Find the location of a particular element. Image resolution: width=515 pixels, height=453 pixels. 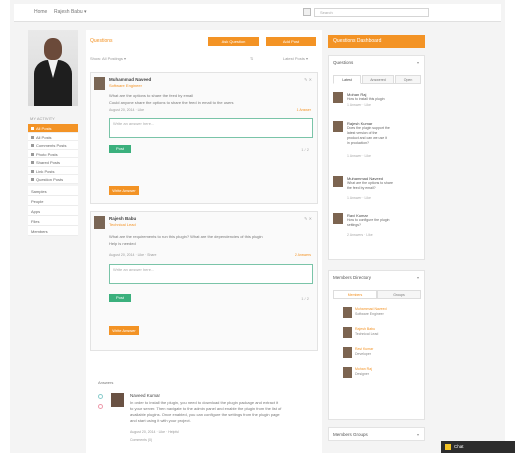

member-item: Mohan Raj Designer is located at coordinates (378, 374).